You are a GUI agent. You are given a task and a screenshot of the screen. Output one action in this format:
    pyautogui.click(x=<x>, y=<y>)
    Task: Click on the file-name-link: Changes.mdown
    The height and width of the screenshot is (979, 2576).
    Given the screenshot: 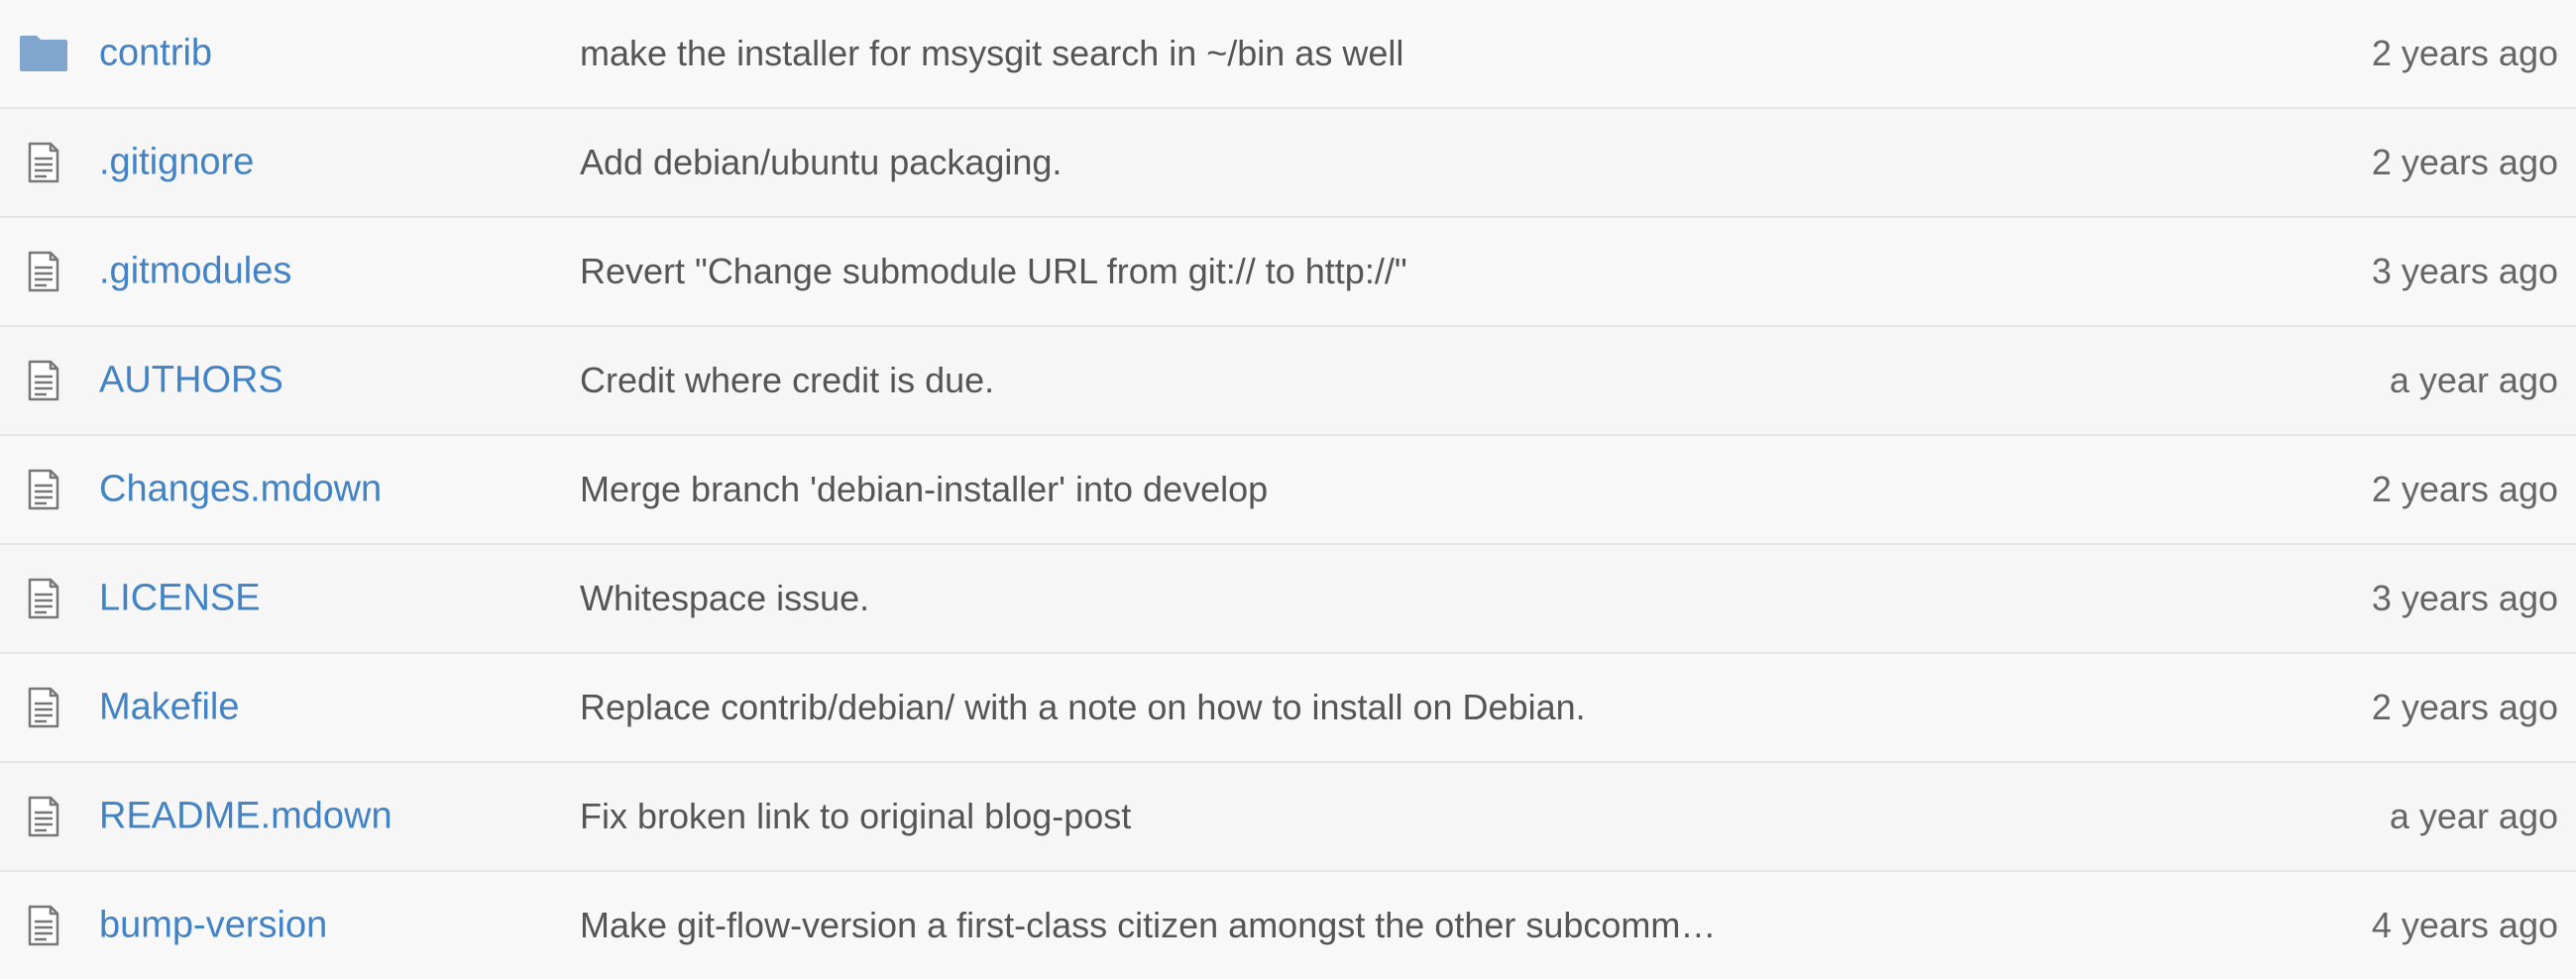 What is the action you would take?
    pyautogui.click(x=240, y=490)
    